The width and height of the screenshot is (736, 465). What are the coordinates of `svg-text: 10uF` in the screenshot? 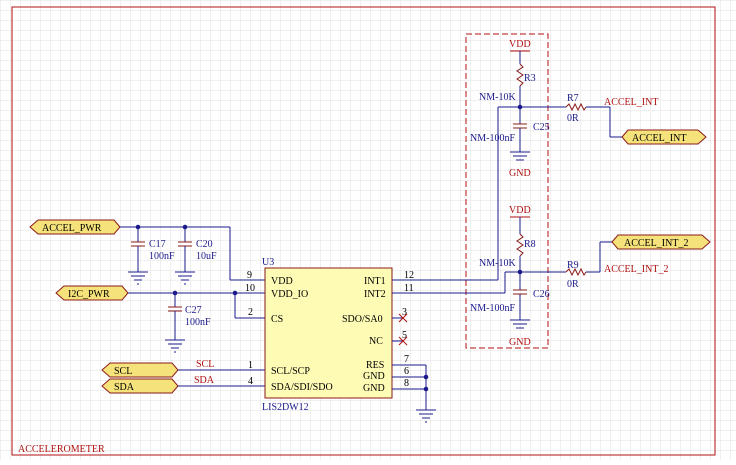 It's located at (206, 256).